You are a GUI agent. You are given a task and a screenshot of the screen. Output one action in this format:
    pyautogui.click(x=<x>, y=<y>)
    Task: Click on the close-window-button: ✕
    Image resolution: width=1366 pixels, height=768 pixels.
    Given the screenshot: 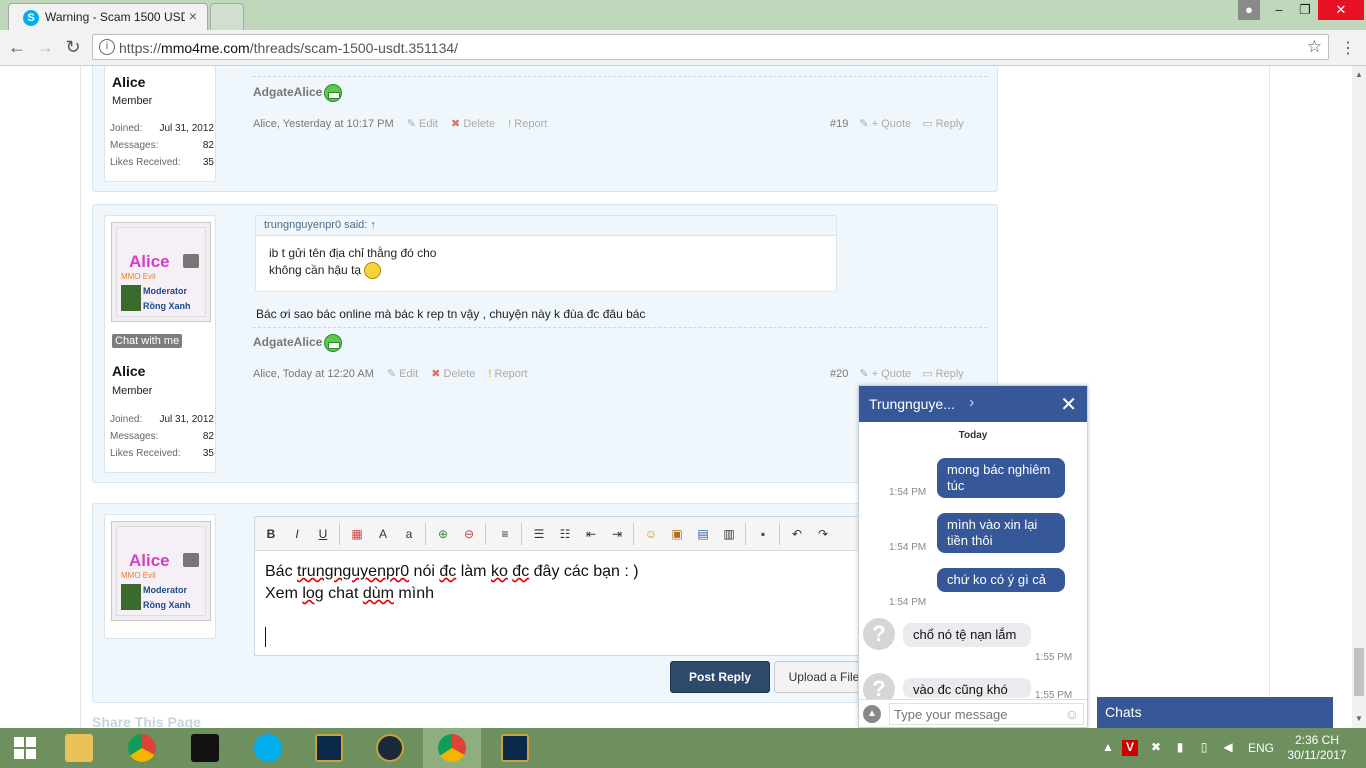 What is the action you would take?
    pyautogui.click(x=1341, y=10)
    